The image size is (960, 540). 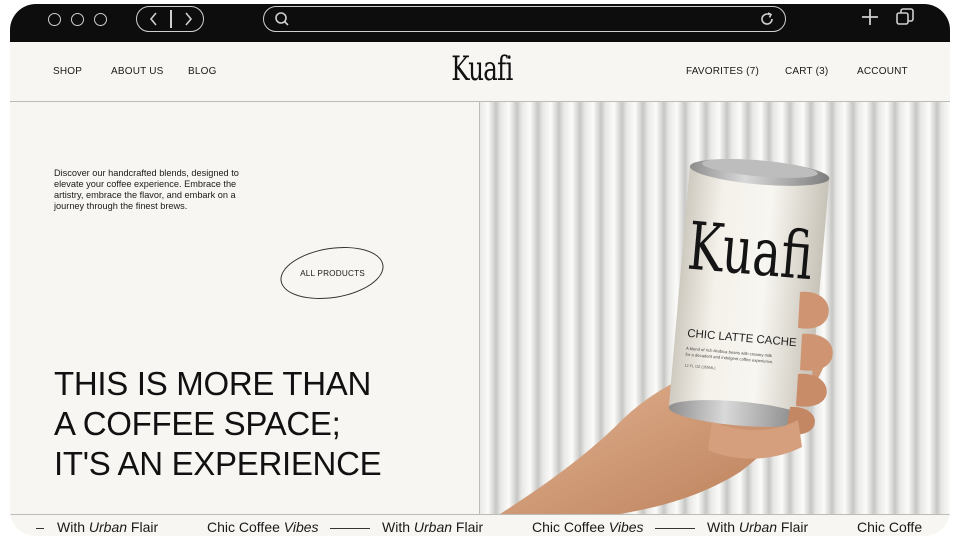 I want to click on back-icon, so click(x=153, y=18).